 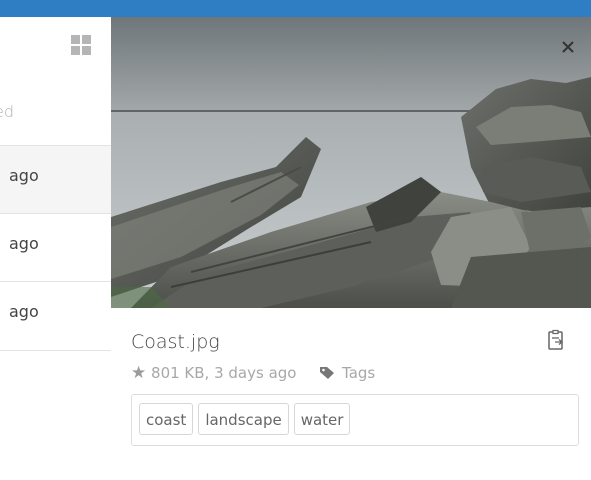 What do you see at coordinates (327, 375) in the screenshot?
I see `tag-icon` at bounding box center [327, 375].